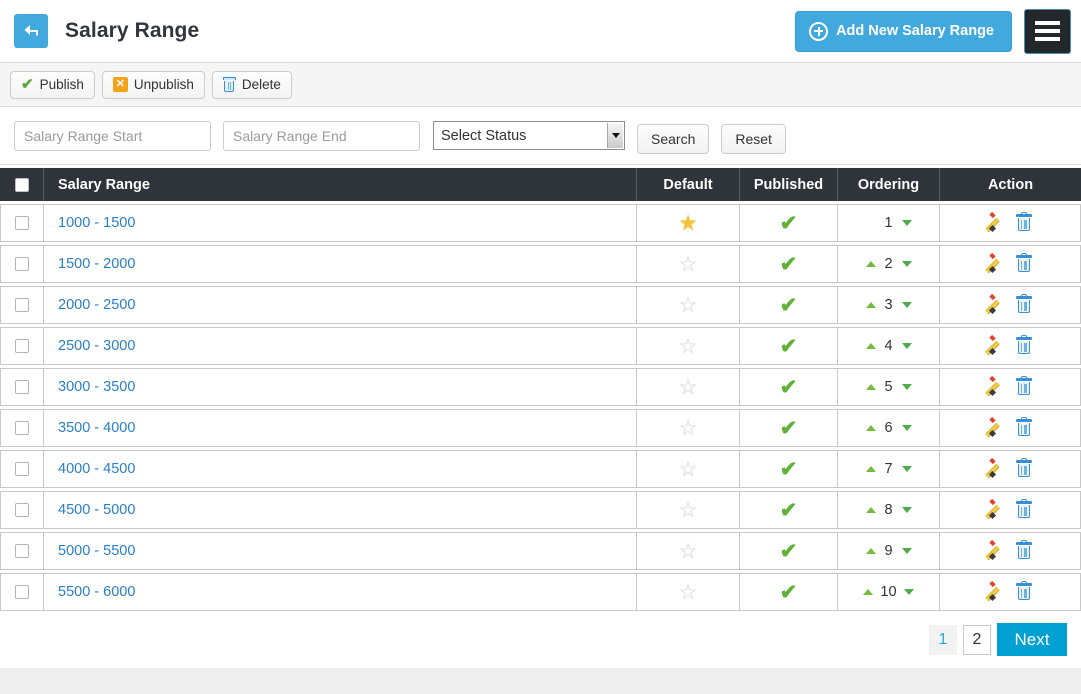  Describe the element at coordinates (753, 138) in the screenshot. I see `reset-button: Reset` at that location.